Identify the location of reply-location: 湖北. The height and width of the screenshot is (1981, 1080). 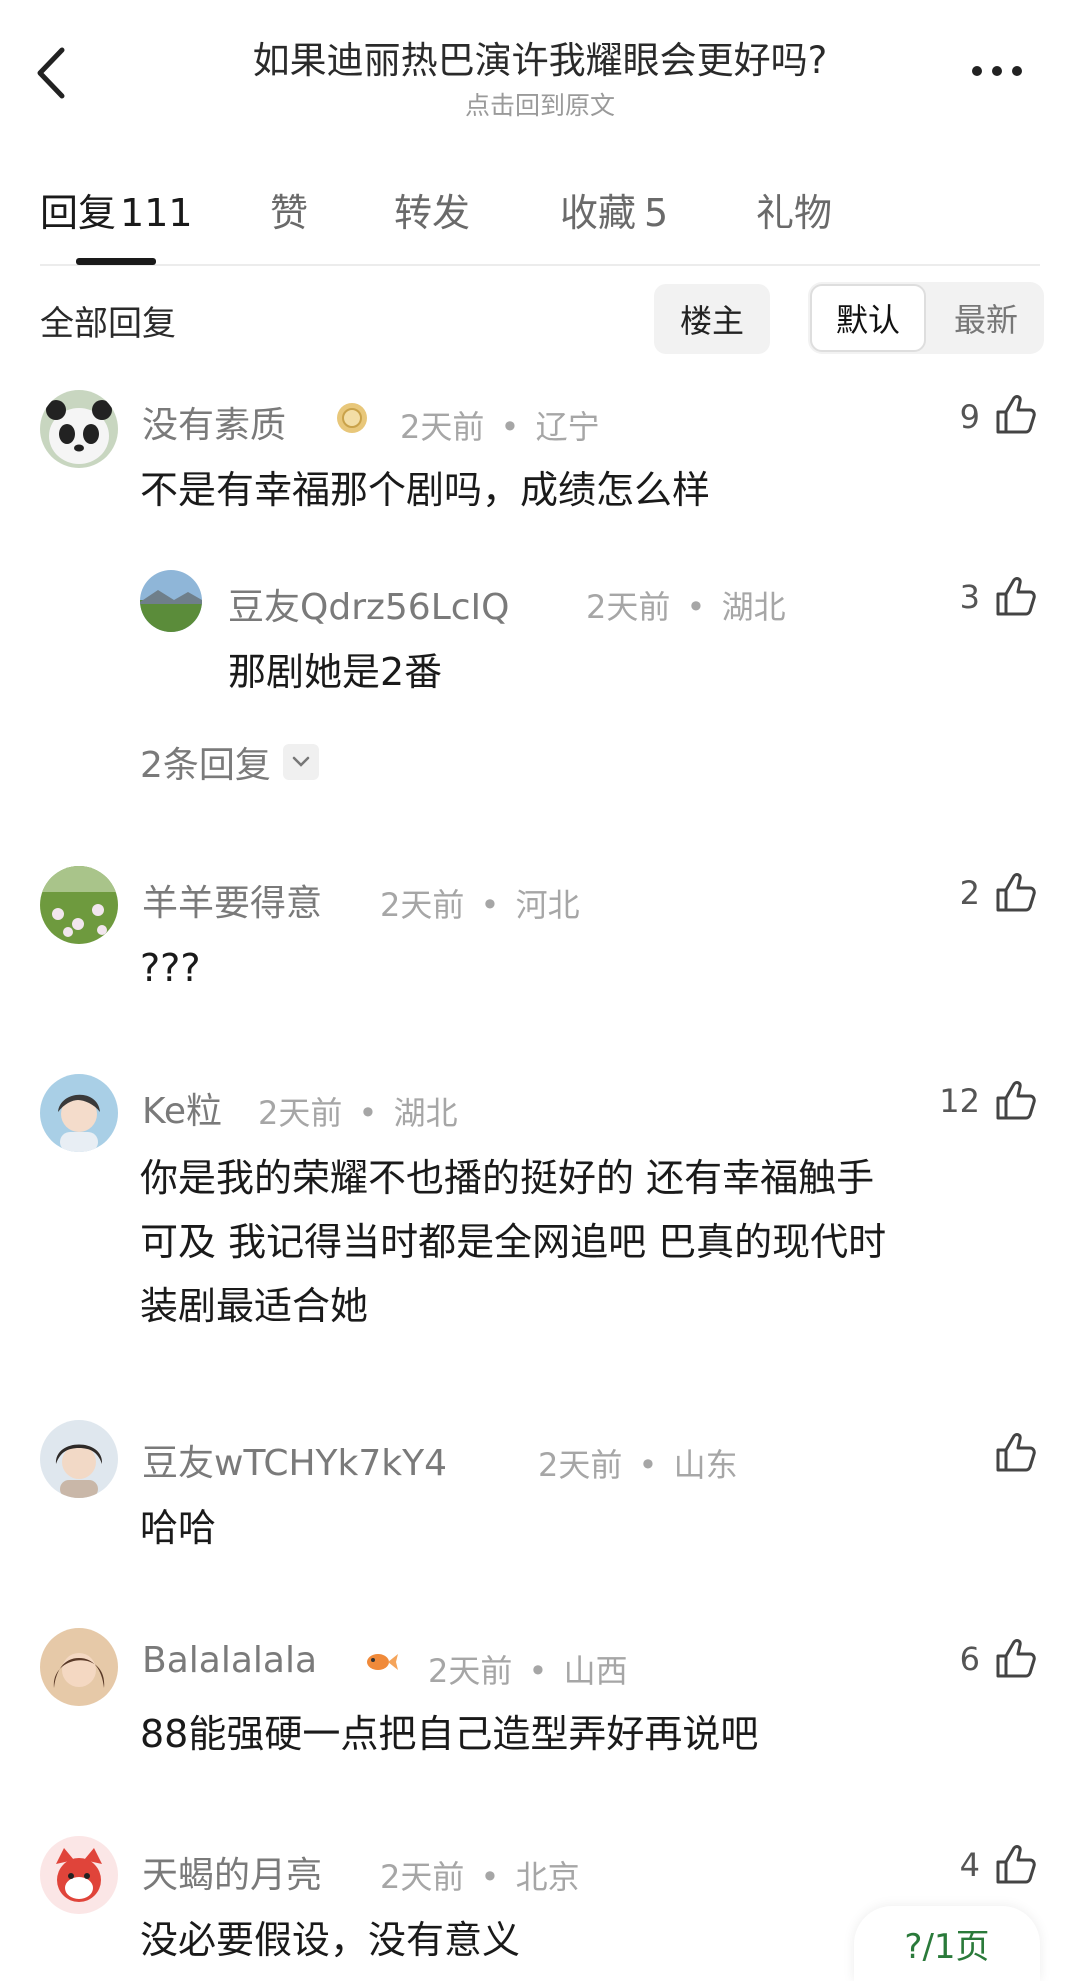
(753, 607).